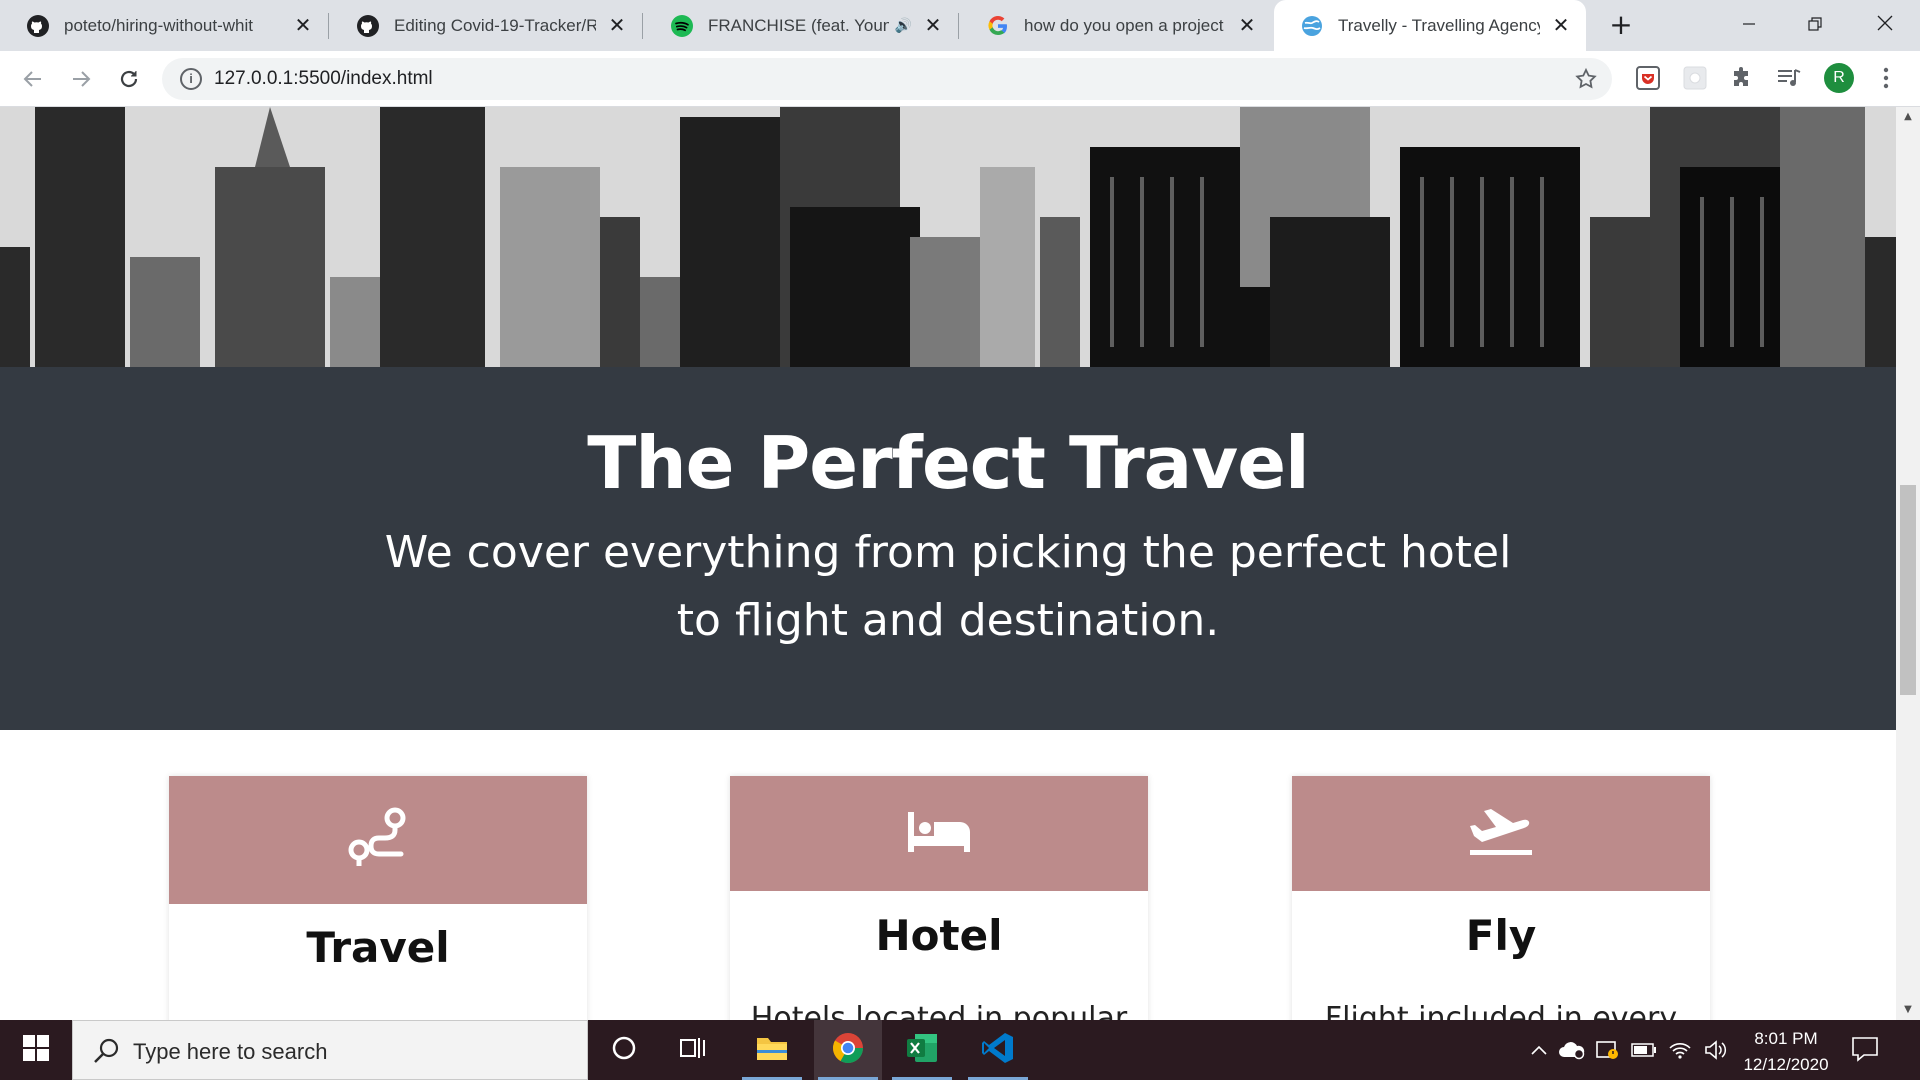 This screenshot has width=1920, height=1080. What do you see at coordinates (158, 25) in the screenshot?
I see `tab-title: poteto/hiring-without-whit` at bounding box center [158, 25].